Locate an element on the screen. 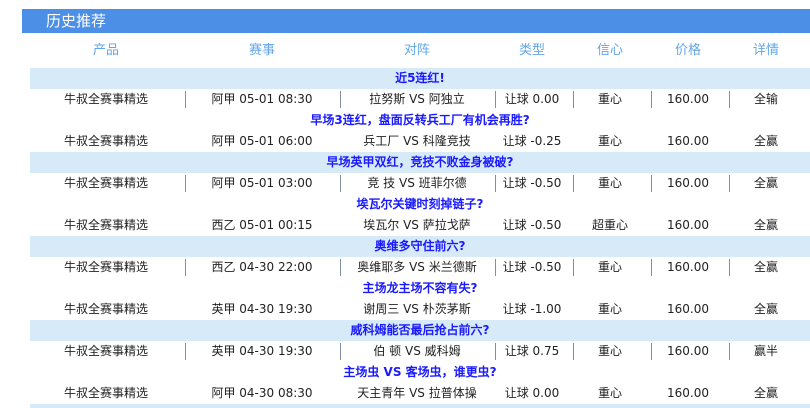  matchup-cell: 伯 顿 VS 威科姆 is located at coordinates (416, 351).